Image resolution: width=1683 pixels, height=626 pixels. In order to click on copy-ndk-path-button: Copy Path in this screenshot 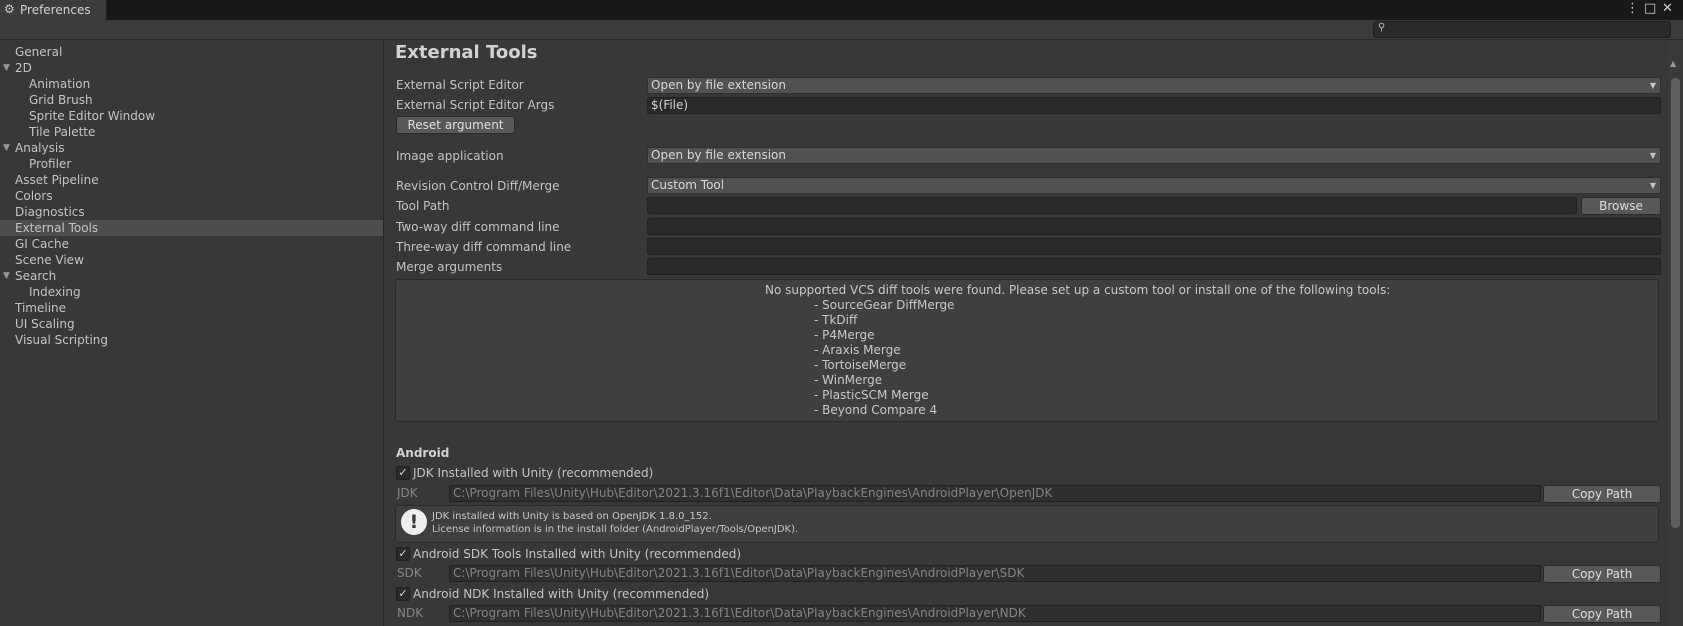, I will do `click(1602, 614)`.